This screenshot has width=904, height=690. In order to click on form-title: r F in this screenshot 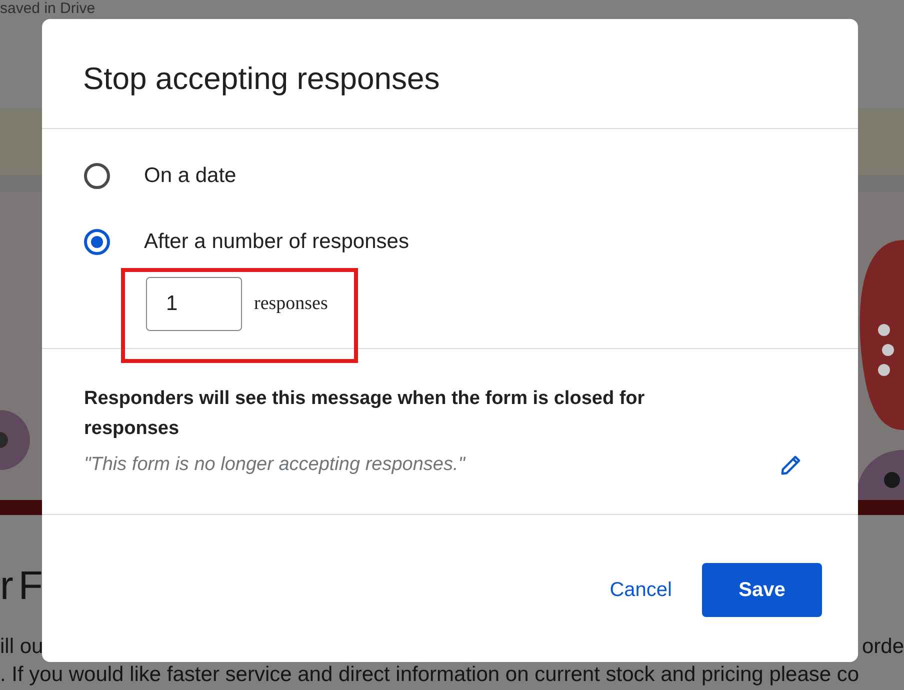, I will do `click(21, 586)`.